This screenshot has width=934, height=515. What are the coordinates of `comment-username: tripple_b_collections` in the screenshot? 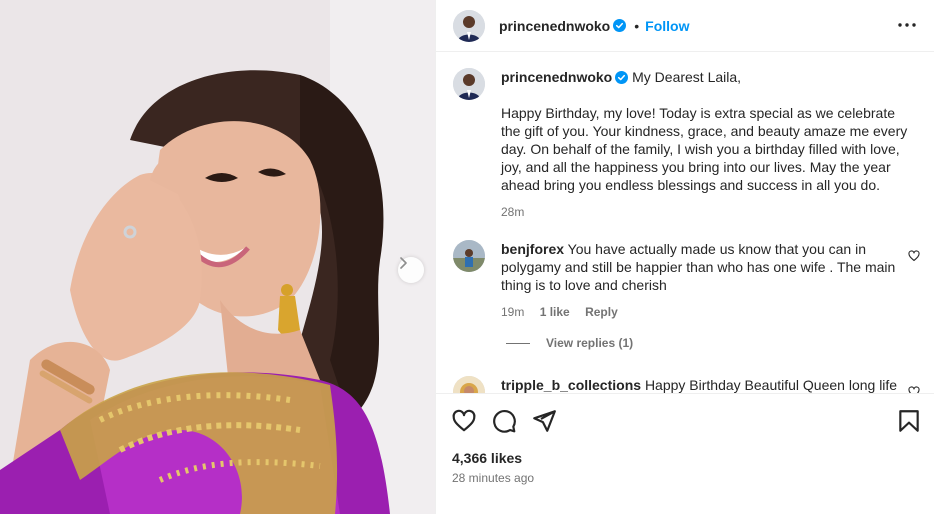 It's located at (571, 385).